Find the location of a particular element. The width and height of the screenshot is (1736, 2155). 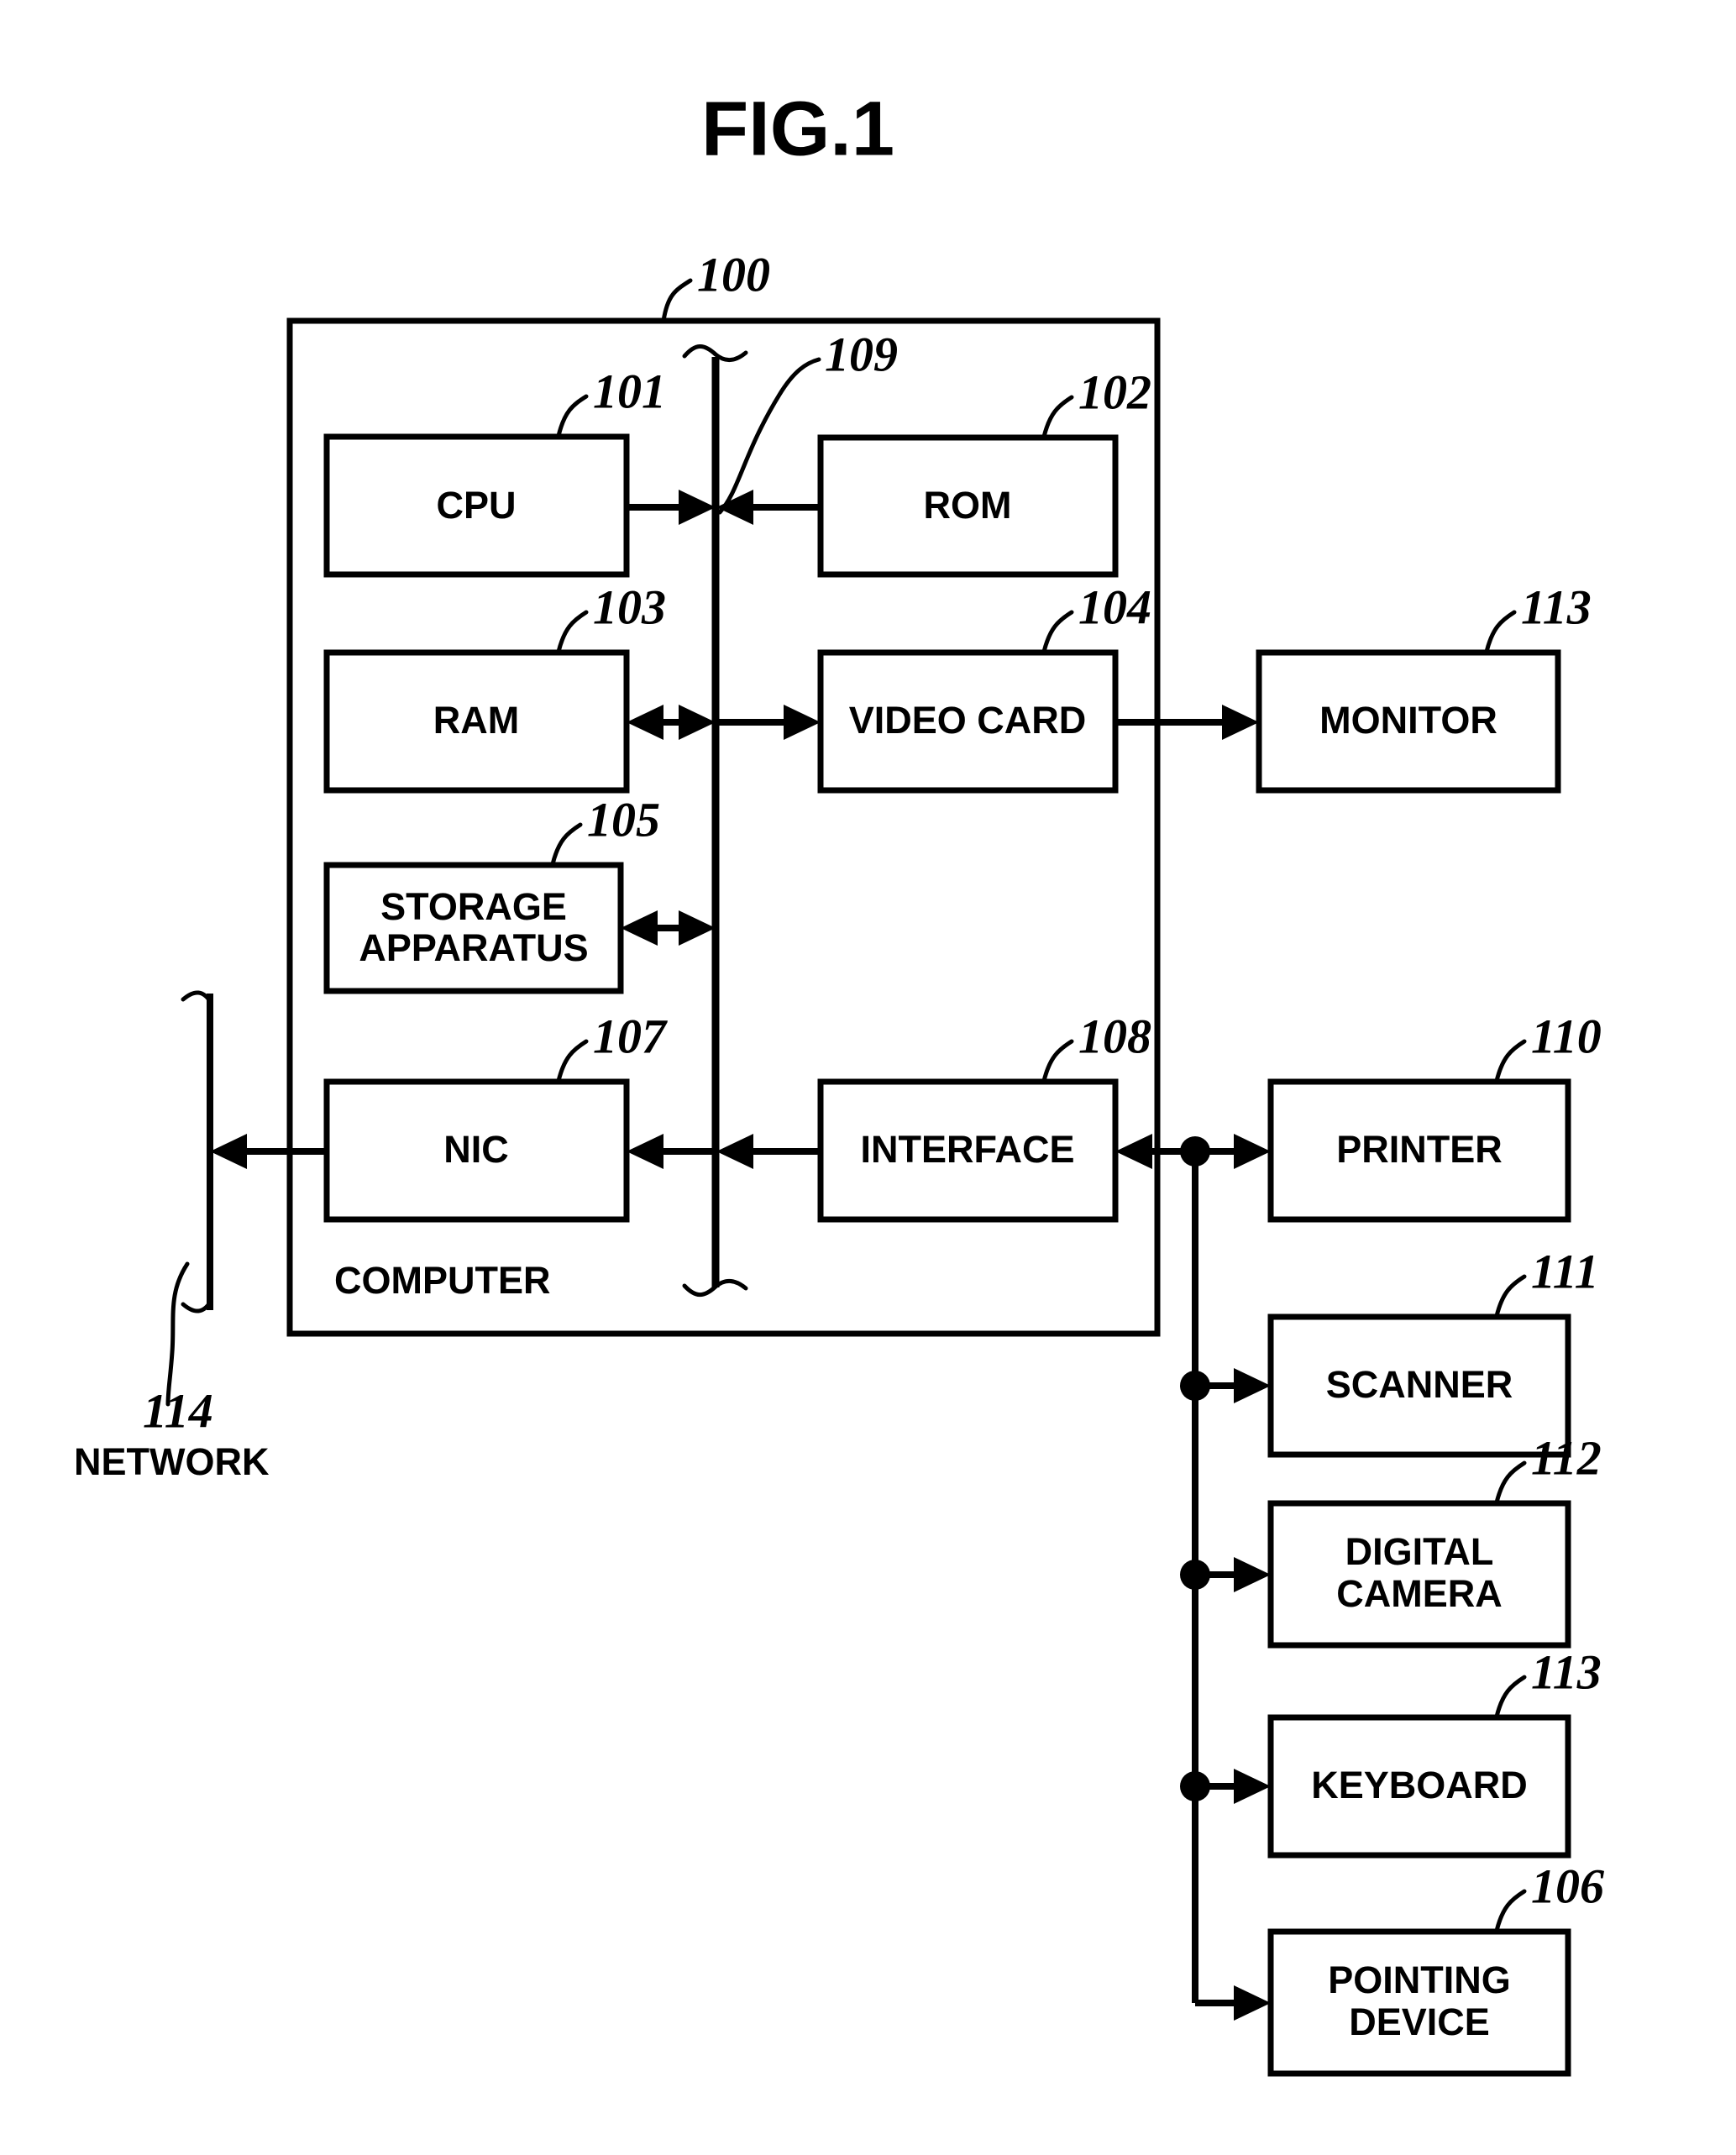

block-pointing-device-label-line1: POINTING is located at coordinates (1419, 1979).